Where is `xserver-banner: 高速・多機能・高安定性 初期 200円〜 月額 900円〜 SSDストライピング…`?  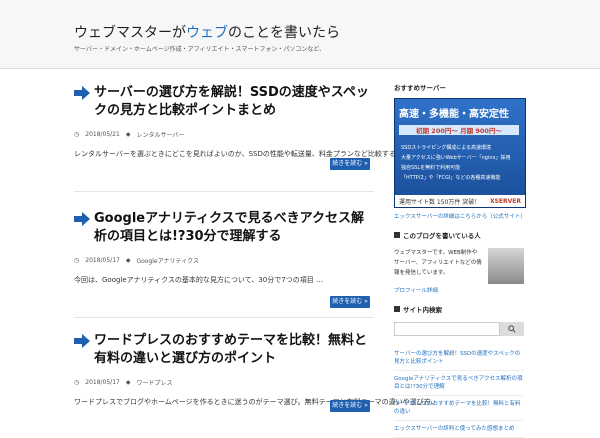
xserver-banner: 高速・多機能・高安定性 初期 200円〜 月額 900円〜 SSDストライピング… is located at coordinates (460, 153).